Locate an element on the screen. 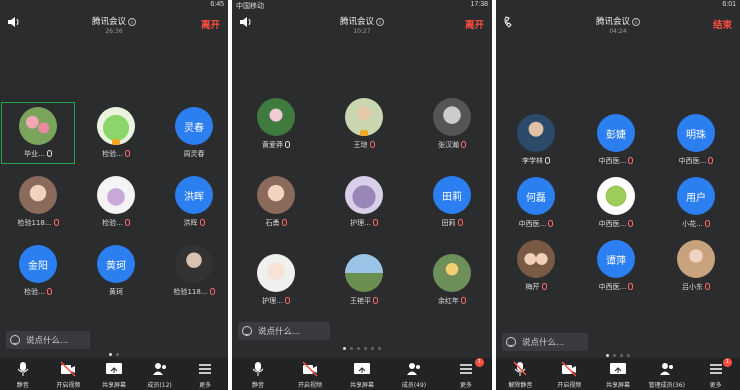  notification-badge: 1 is located at coordinates (727, 362).